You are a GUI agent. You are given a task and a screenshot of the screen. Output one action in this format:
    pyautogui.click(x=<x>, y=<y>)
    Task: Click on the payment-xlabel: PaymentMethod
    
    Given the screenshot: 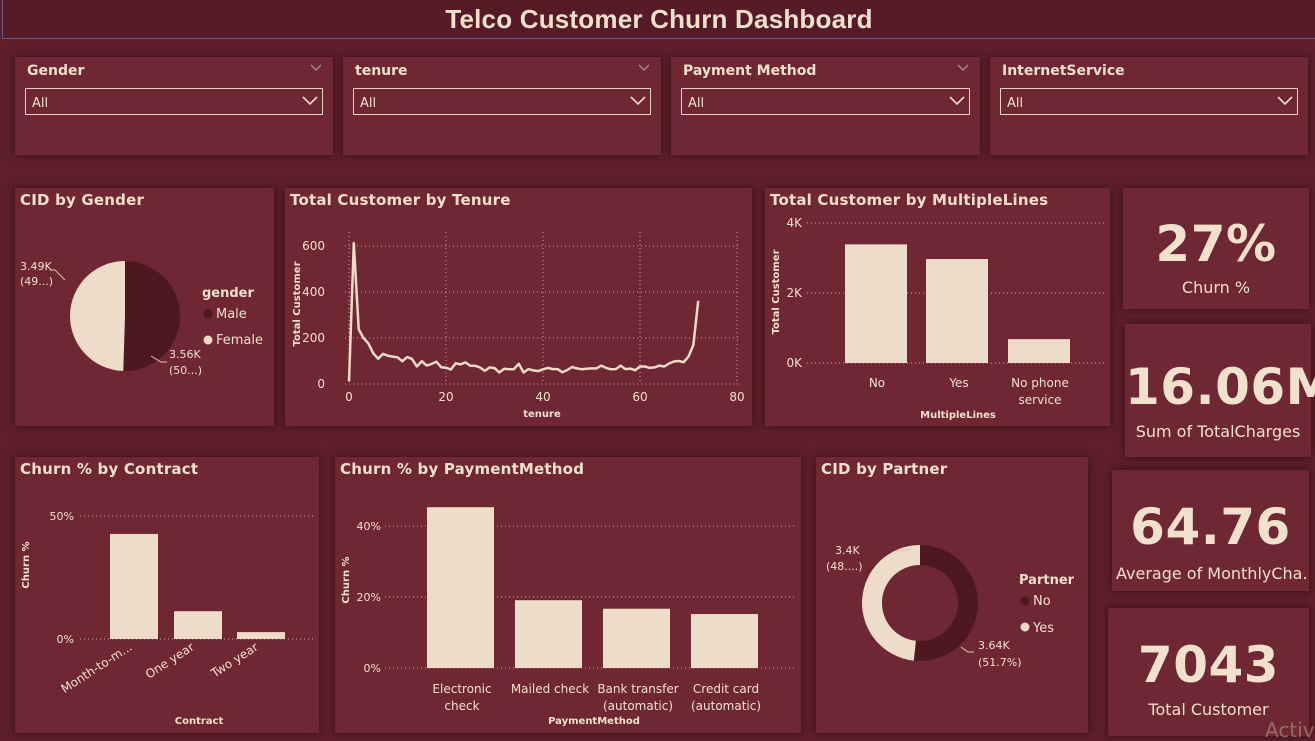 What is the action you would take?
    pyautogui.click(x=594, y=721)
    